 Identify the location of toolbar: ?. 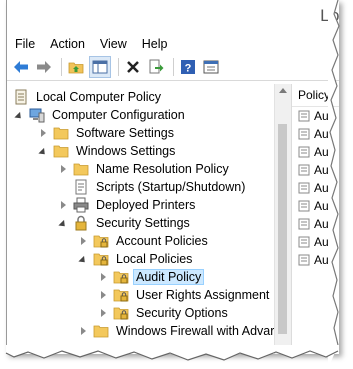
(173, 67).